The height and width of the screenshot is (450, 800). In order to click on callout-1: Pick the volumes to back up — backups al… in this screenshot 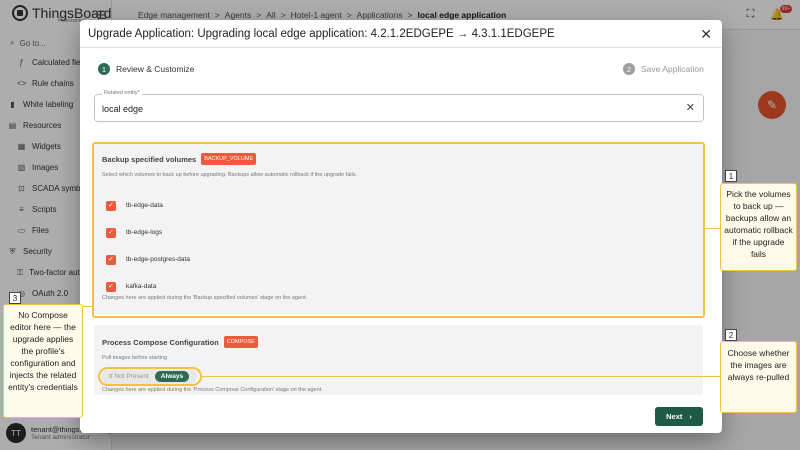, I will do `click(758, 227)`.